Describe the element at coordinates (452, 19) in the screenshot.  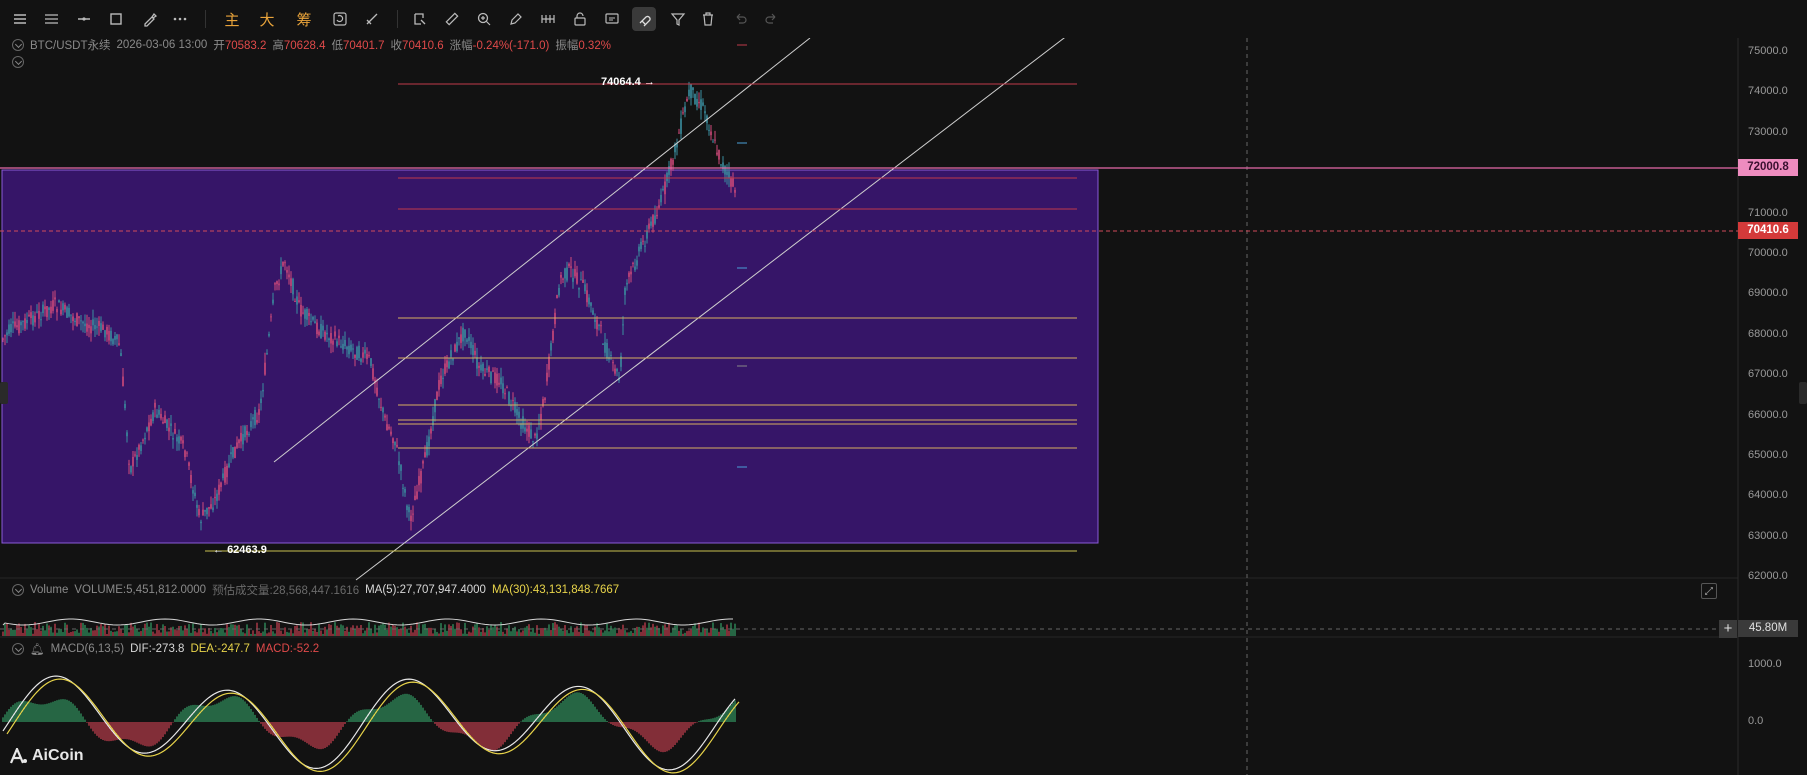
I see `ruler-icon` at that location.